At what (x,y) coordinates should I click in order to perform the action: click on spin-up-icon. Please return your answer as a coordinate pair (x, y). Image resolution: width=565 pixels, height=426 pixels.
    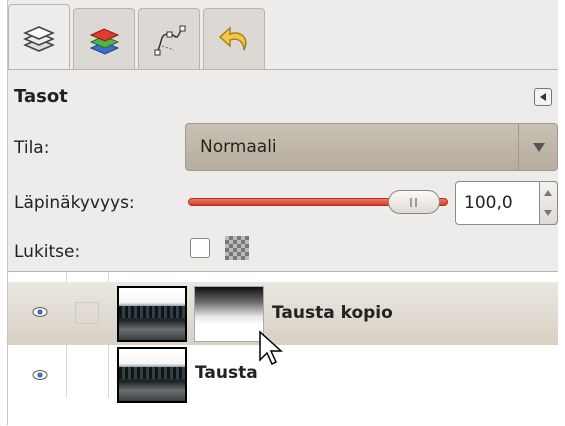
    Looking at the image, I should click on (548, 193).